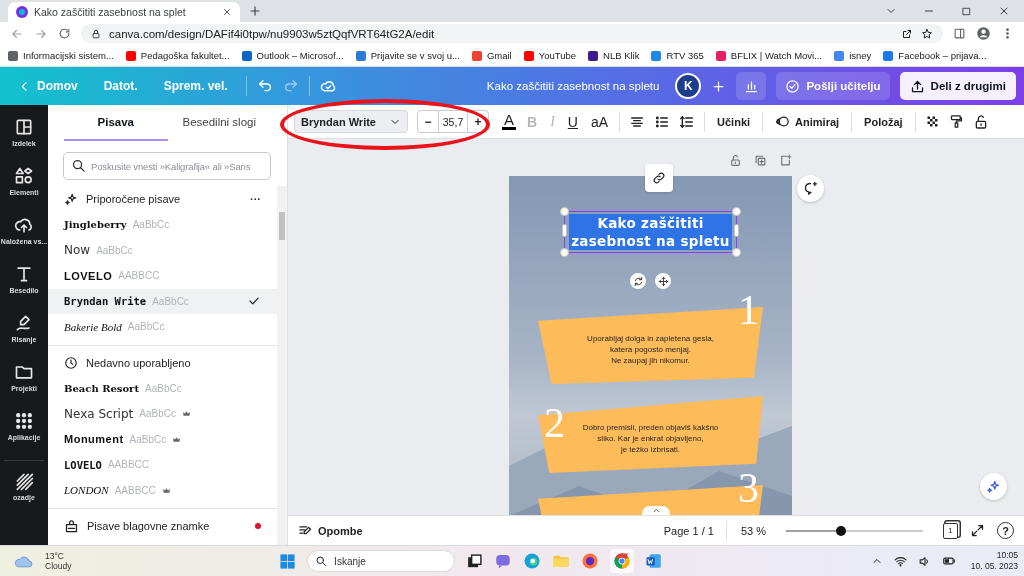  I want to click on zoom-value: 53 %, so click(753, 530).